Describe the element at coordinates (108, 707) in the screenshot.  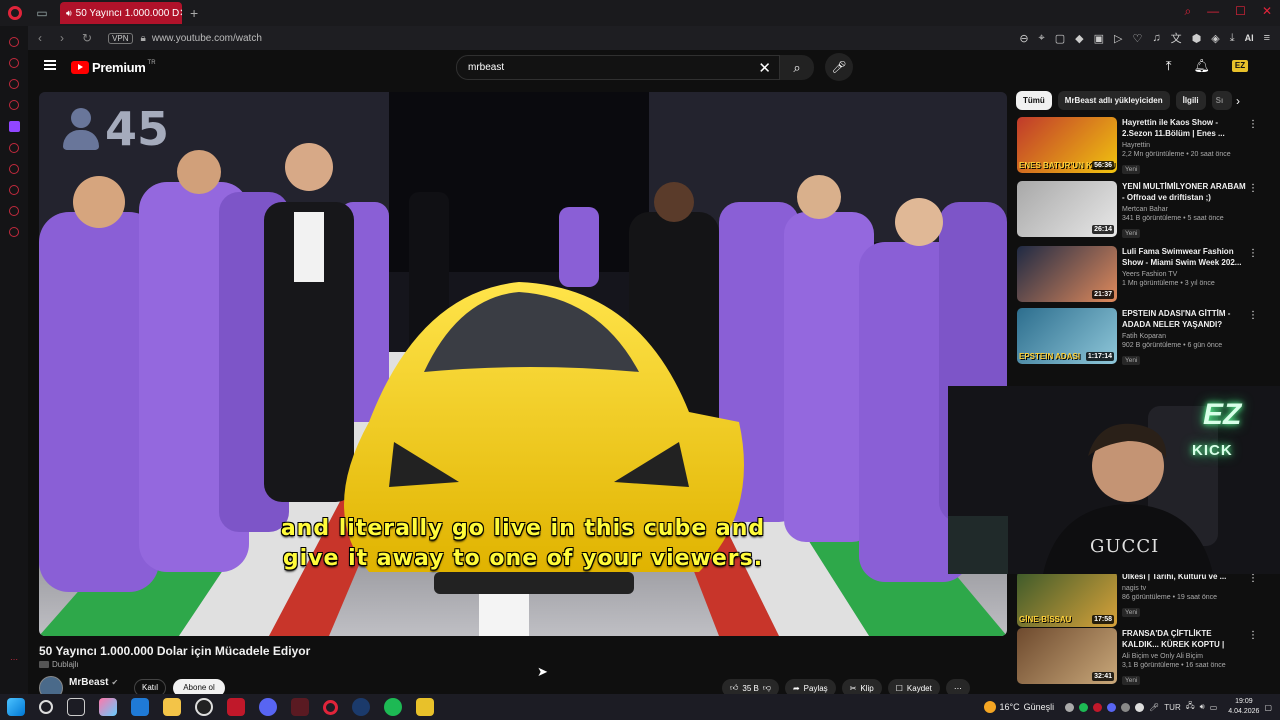
I see `copilot-icon` at that location.